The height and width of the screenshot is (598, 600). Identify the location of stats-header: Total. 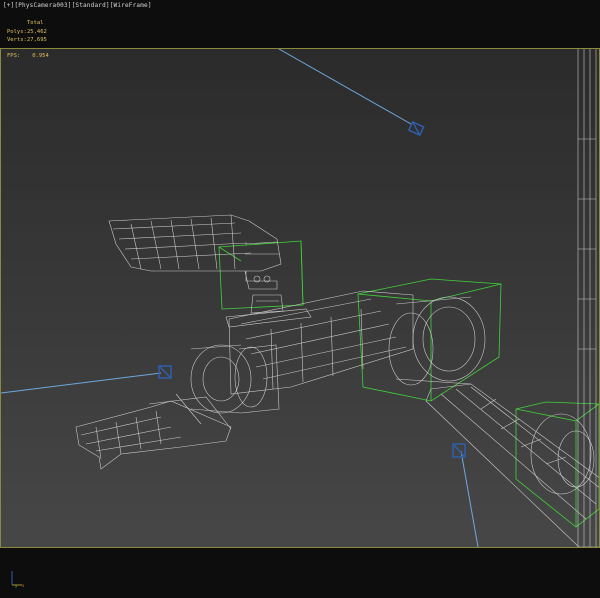
(35, 23).